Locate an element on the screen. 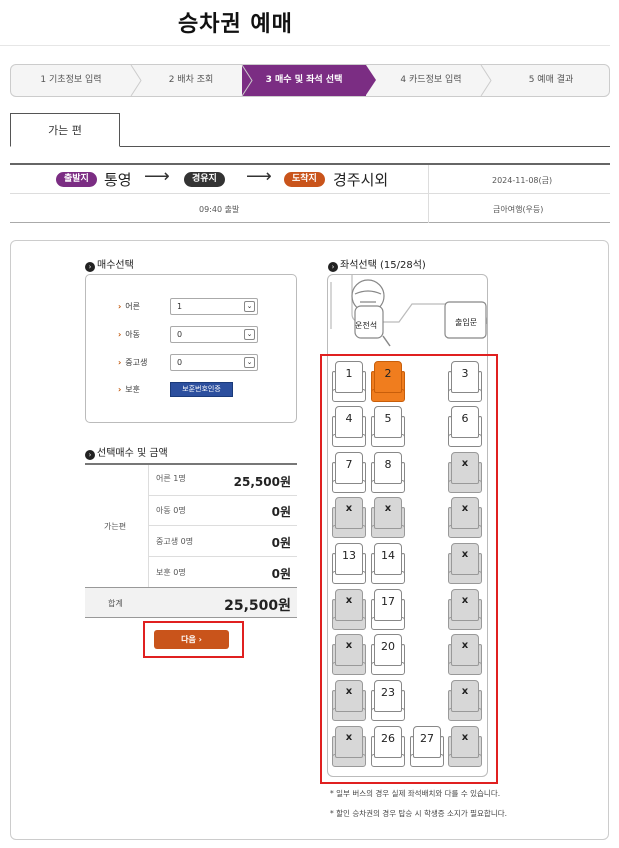 Image resolution: width=619 pixels, height=848 pixels. child-label: › 아동 is located at coordinates (129, 334).